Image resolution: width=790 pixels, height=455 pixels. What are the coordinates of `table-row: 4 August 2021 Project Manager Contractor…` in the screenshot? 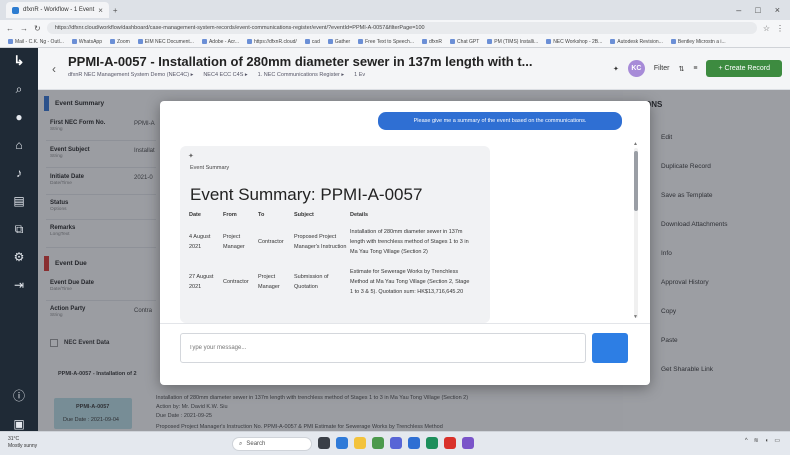 It's located at (332, 244).